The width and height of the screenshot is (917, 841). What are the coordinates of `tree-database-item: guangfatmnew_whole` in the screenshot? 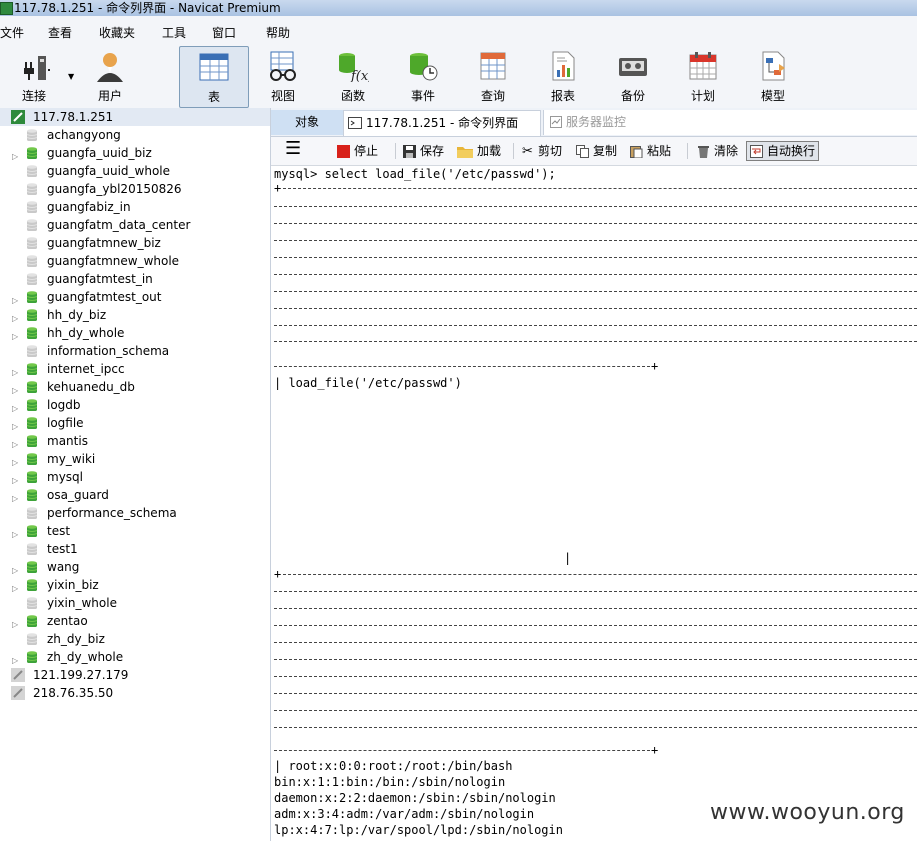 It's located at (135, 261).